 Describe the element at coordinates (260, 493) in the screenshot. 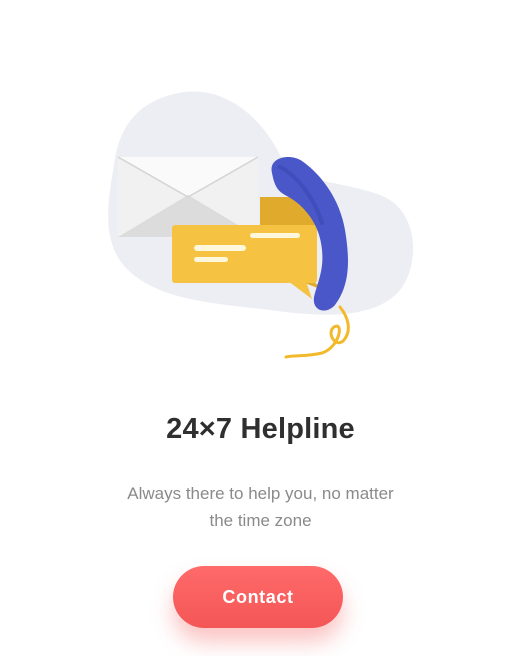

I see `description-line-1: Always there to help you, no matter` at that location.